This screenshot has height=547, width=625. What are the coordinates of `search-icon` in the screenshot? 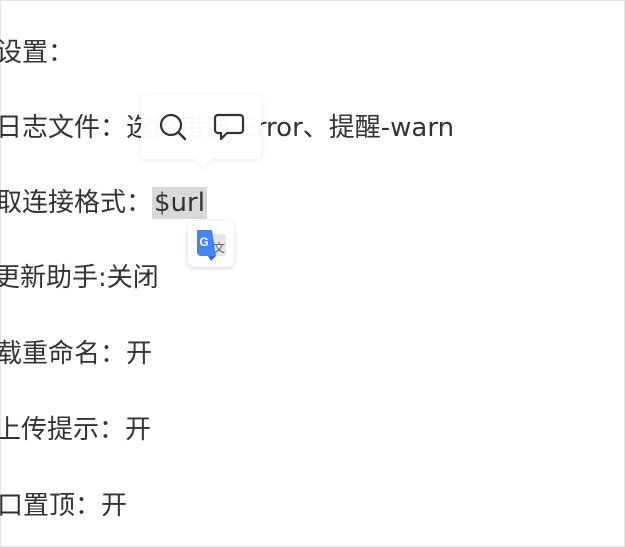 It's located at (173, 127).